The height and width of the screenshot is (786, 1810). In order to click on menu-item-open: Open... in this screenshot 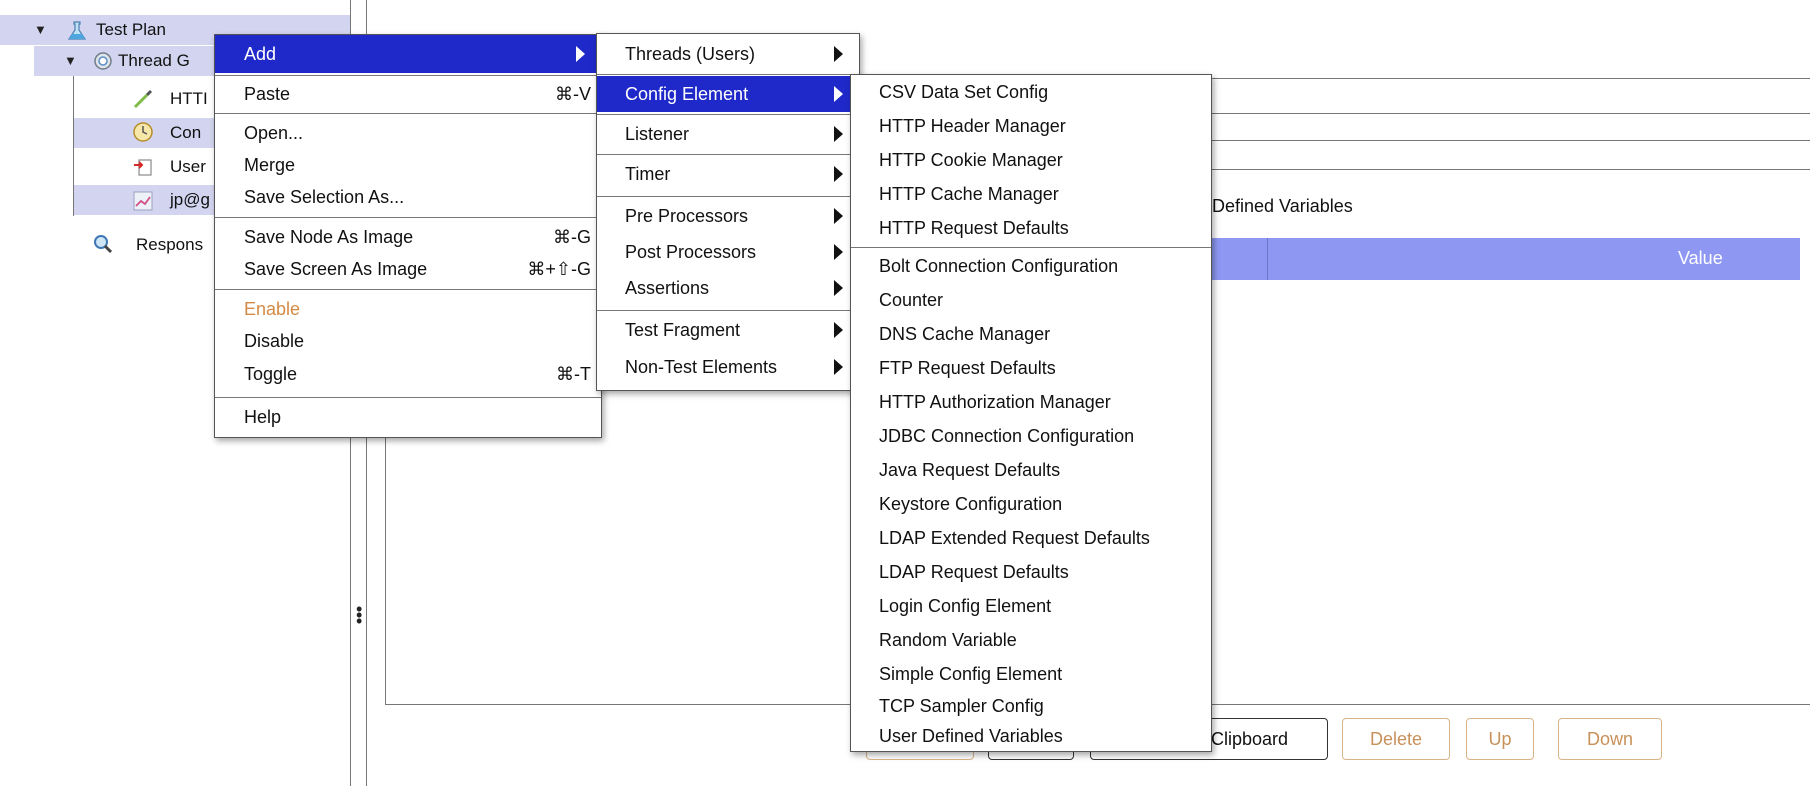, I will do `click(408, 133)`.